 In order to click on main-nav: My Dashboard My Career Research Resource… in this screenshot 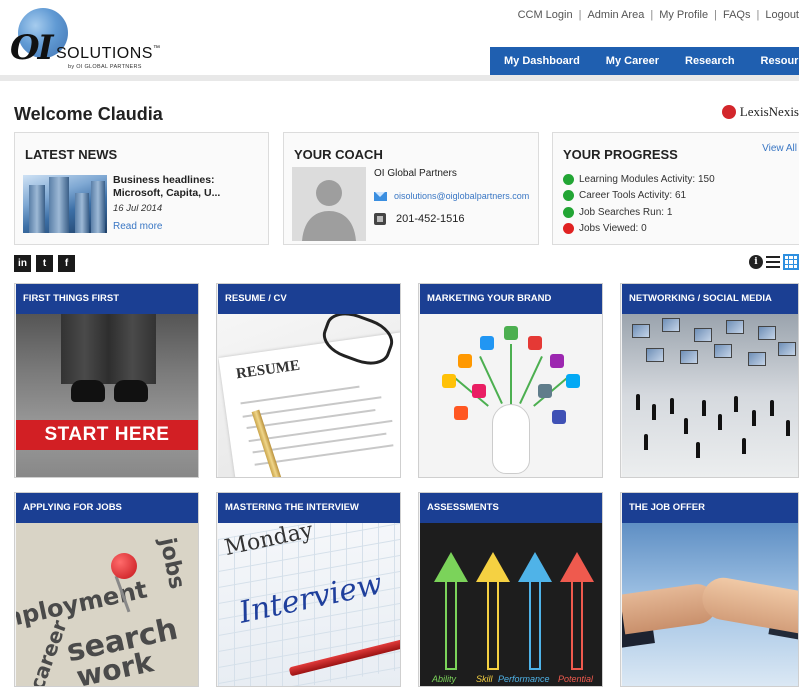, I will do `click(644, 61)`.